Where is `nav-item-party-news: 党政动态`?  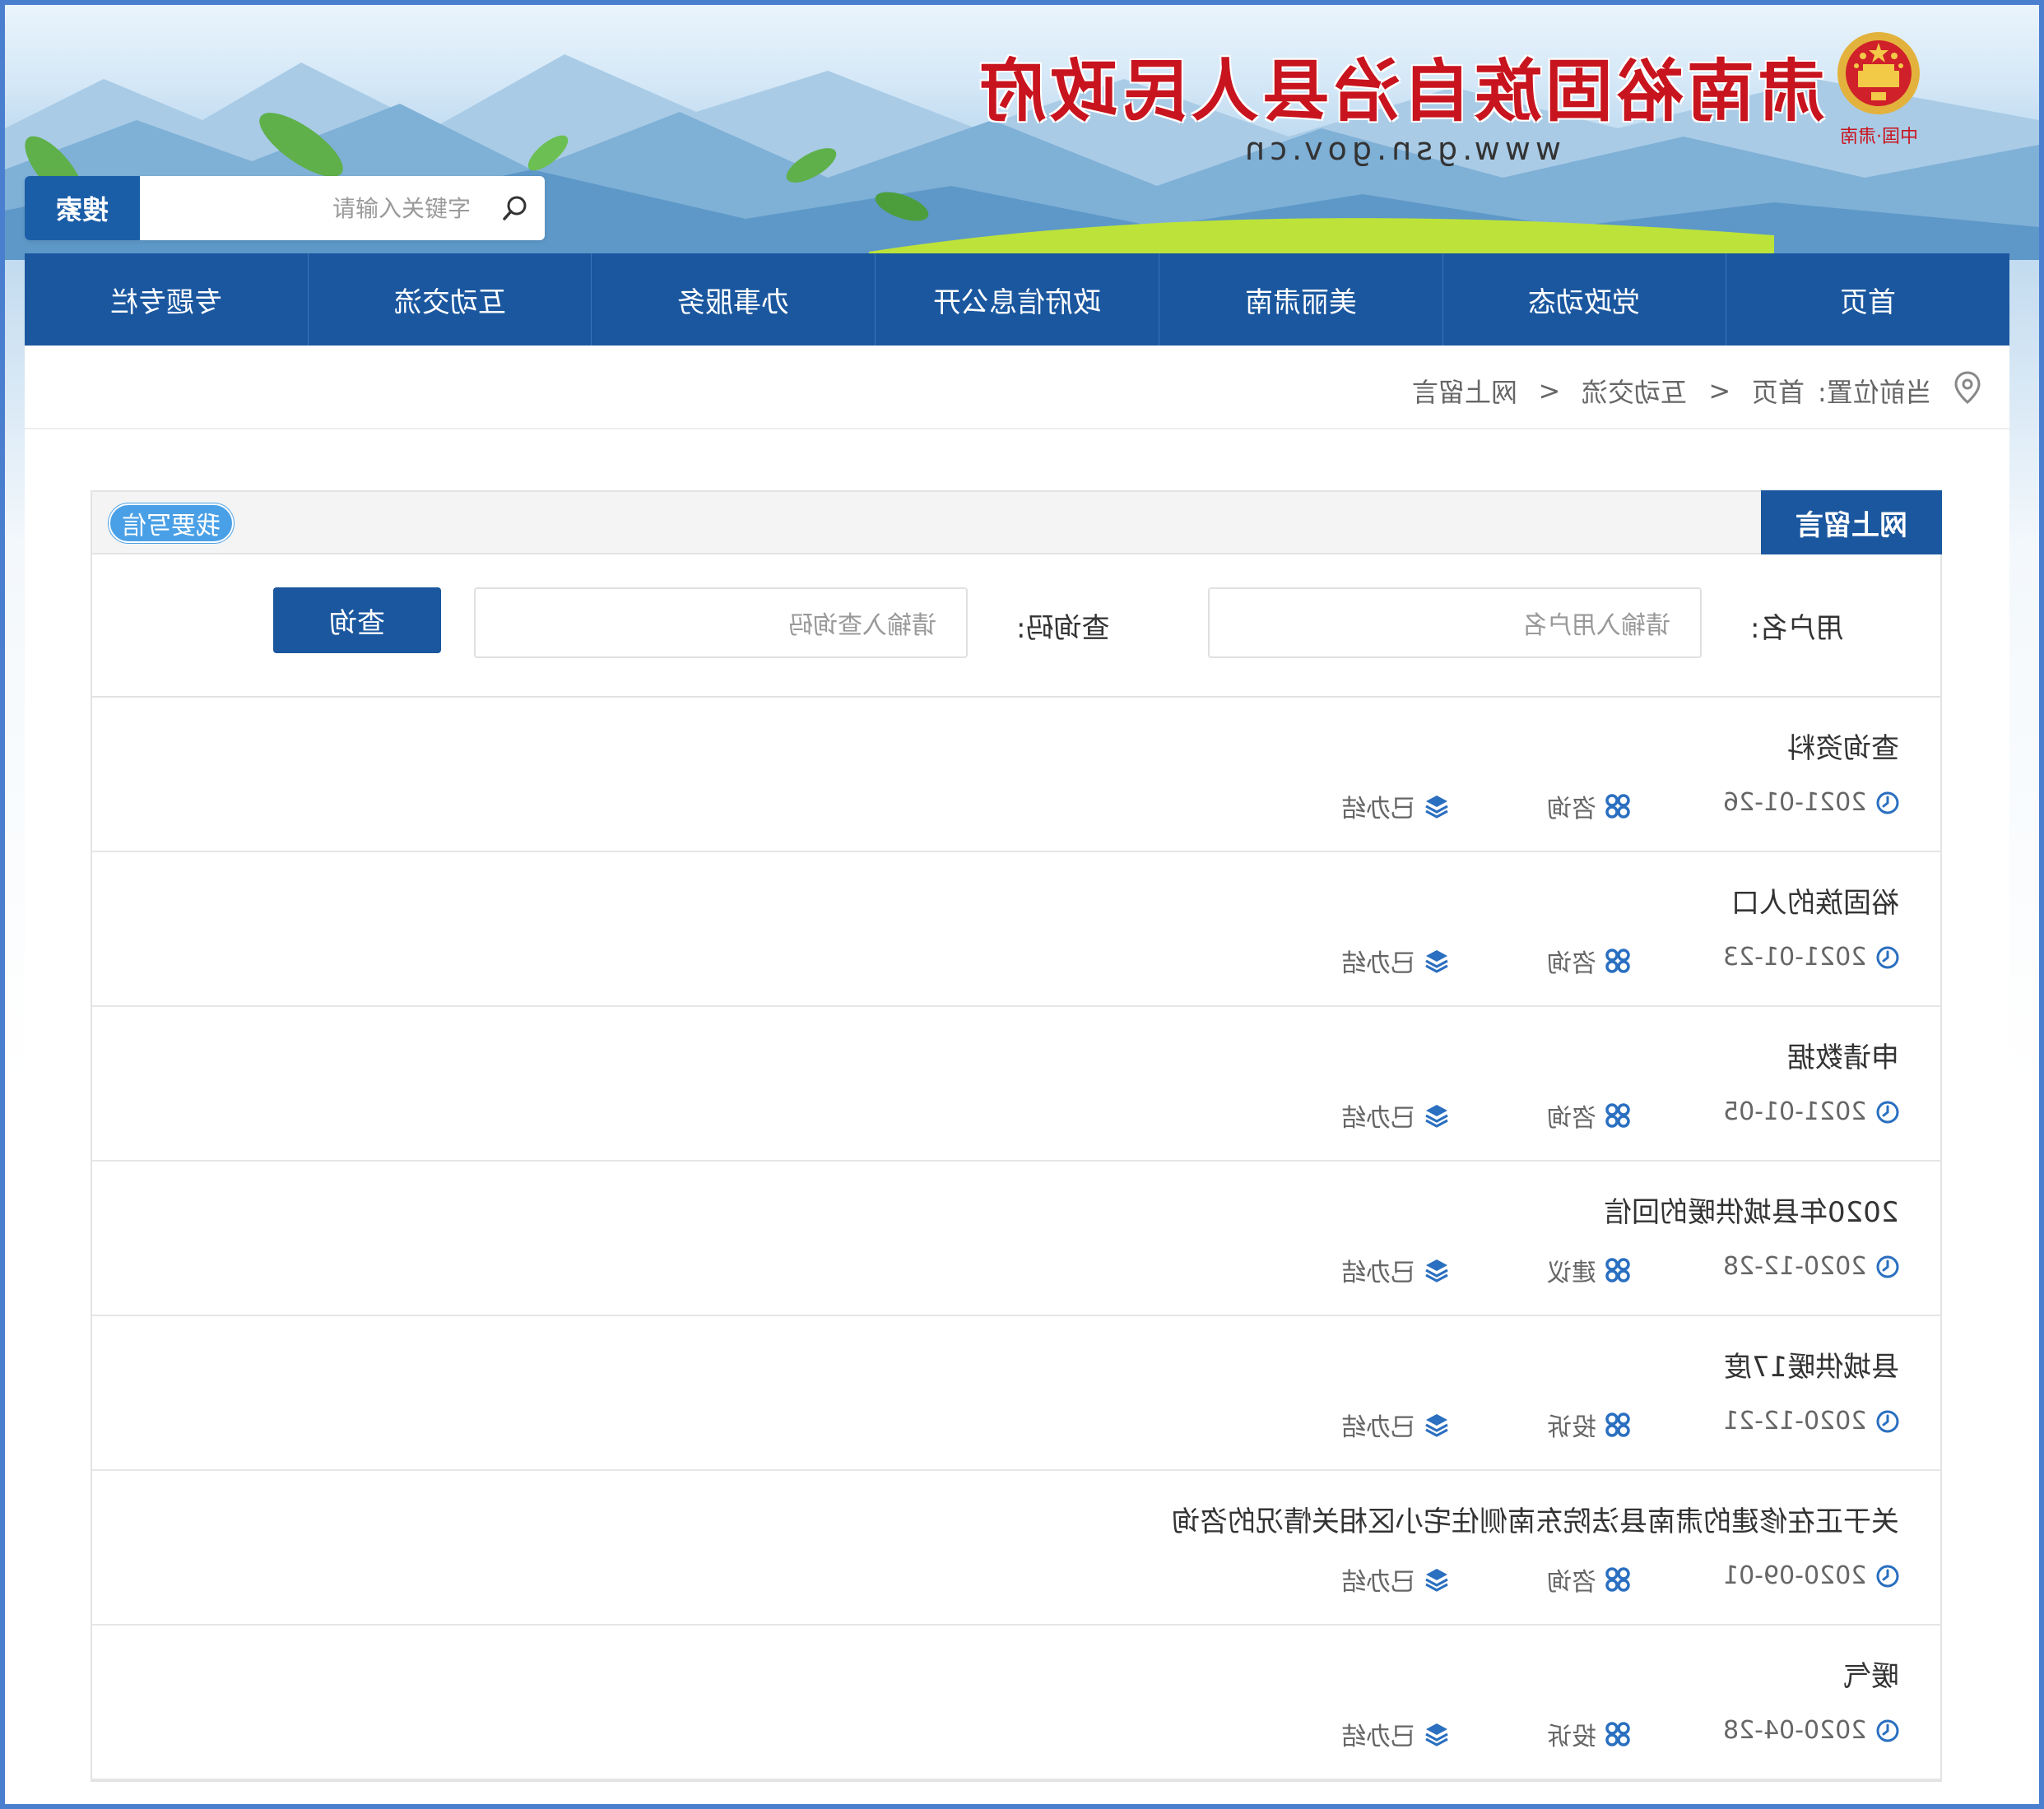
nav-item-party-news: 党政动态 is located at coordinates (1584, 299).